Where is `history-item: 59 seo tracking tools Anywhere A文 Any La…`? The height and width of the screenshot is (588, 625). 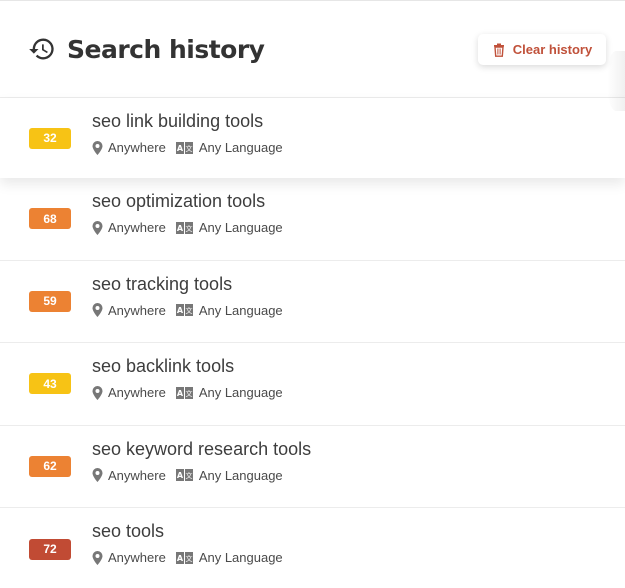 history-item: 59 seo tracking tools Anywhere A文 Any La… is located at coordinates (312, 302).